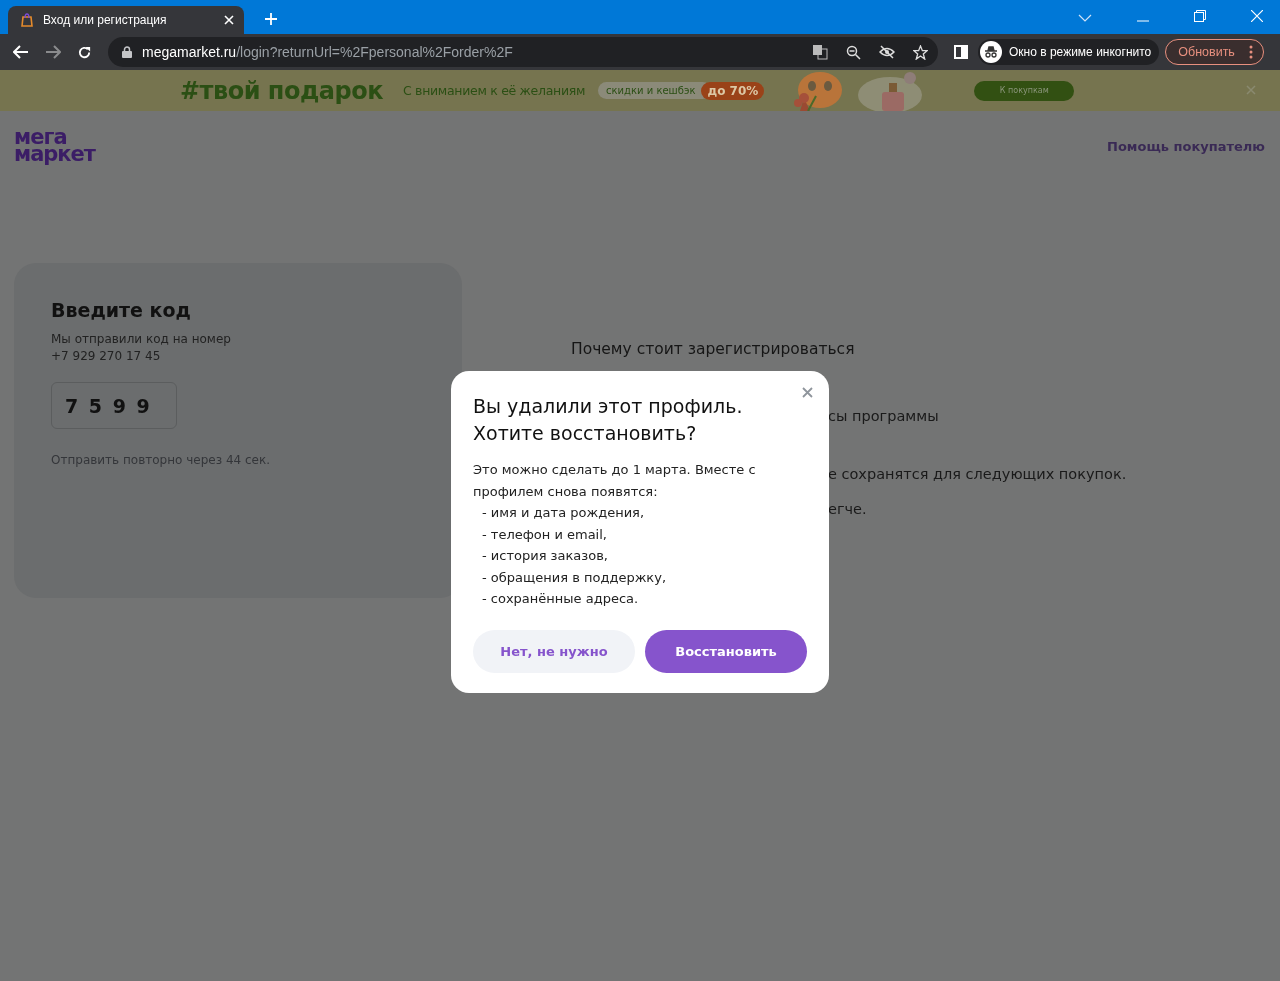  What do you see at coordinates (563, 513) in the screenshot?
I see `list-item: - имя и дата рождения,` at bounding box center [563, 513].